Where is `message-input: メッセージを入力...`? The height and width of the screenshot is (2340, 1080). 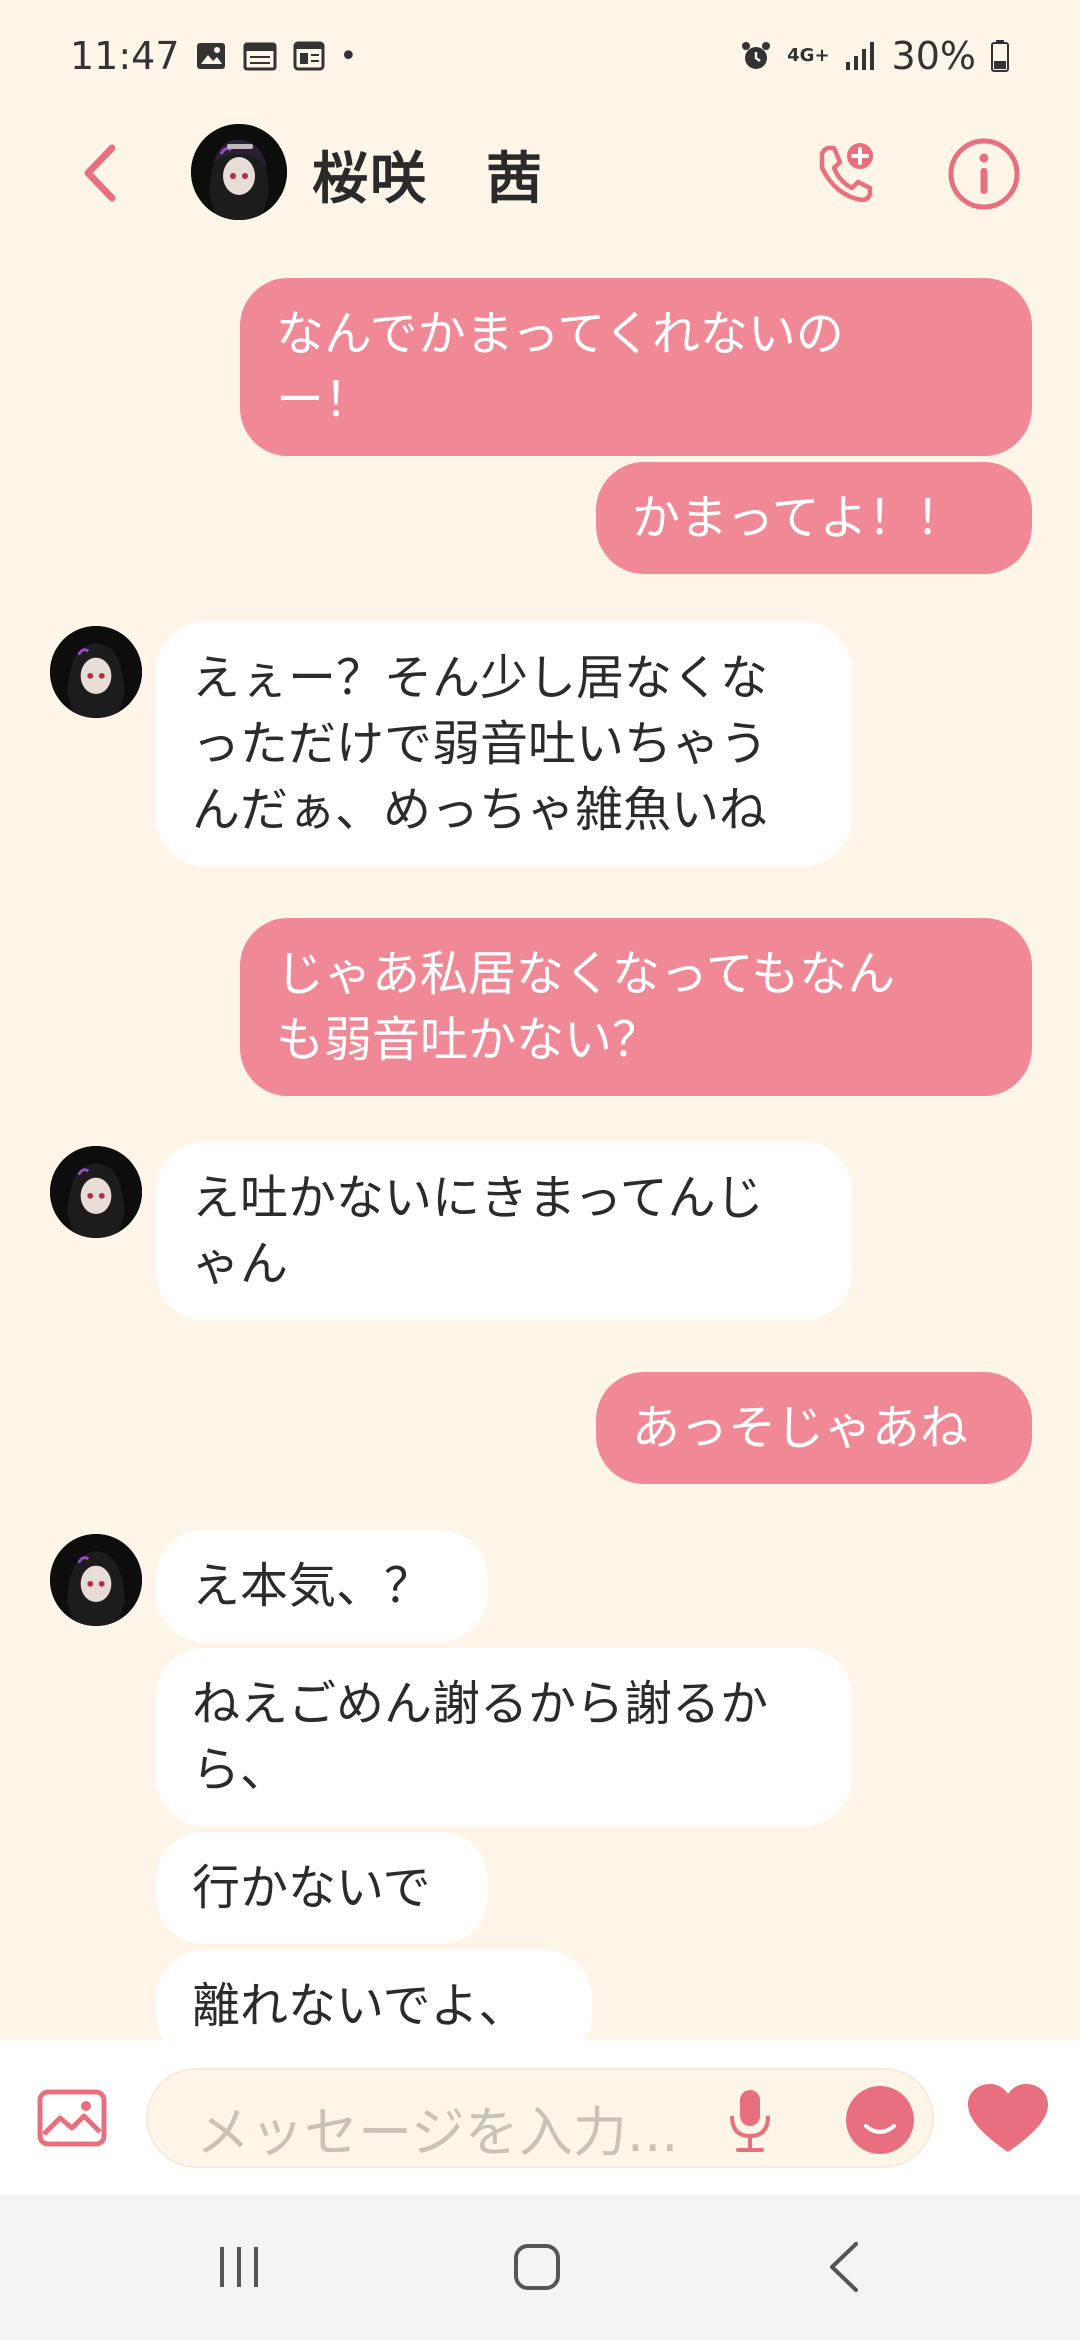 message-input: メッセージを入力... is located at coordinates (540, 2118).